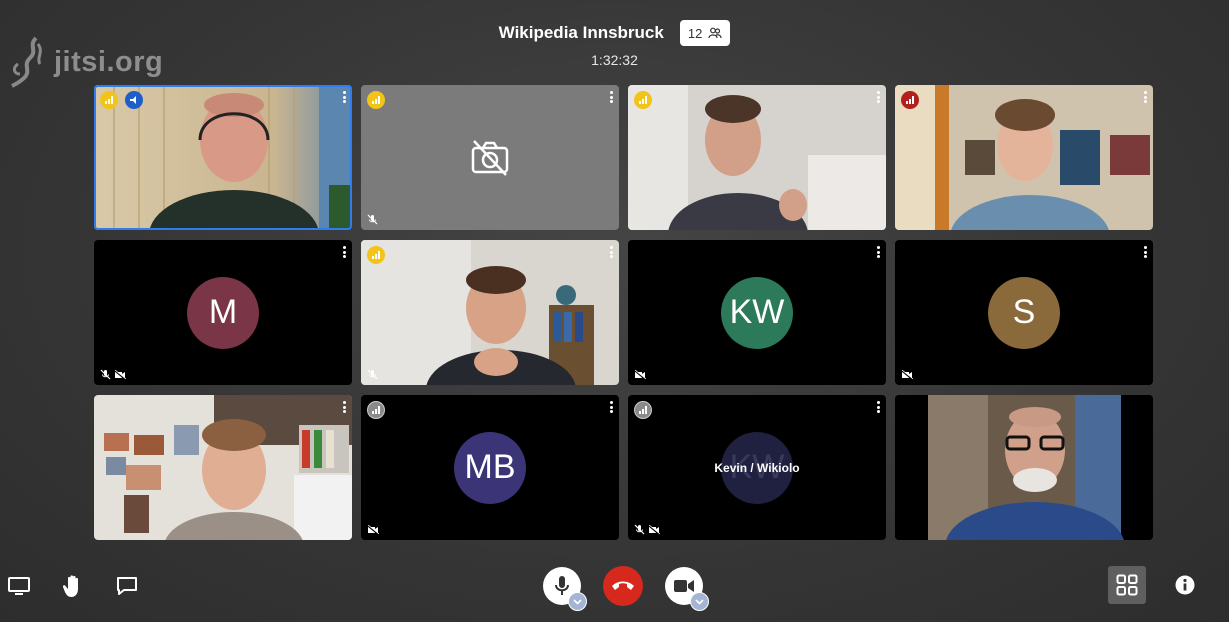 This screenshot has width=1229, height=622. Describe the element at coordinates (715, 33) in the screenshot. I see `participants-icon` at that location.